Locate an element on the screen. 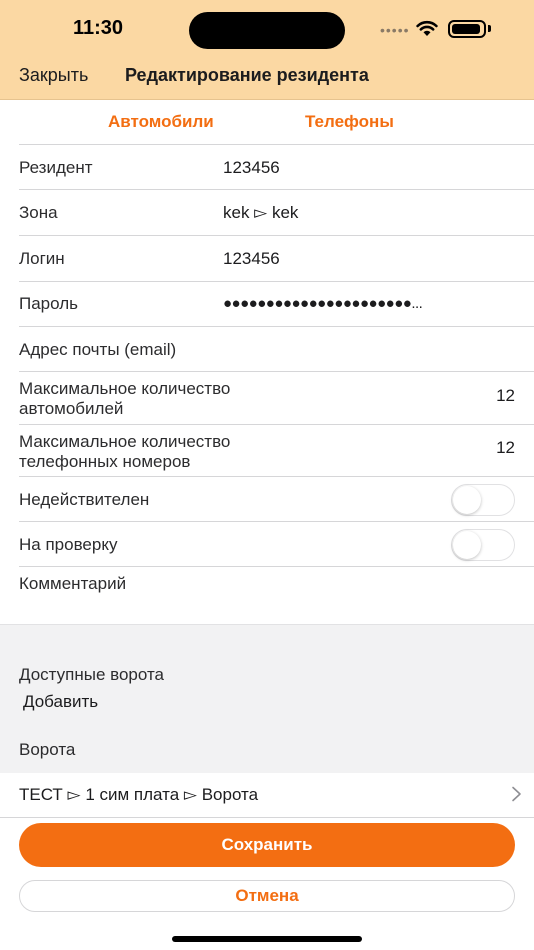 The image size is (534, 950). resident-label: Резидент is located at coordinates (56, 167).